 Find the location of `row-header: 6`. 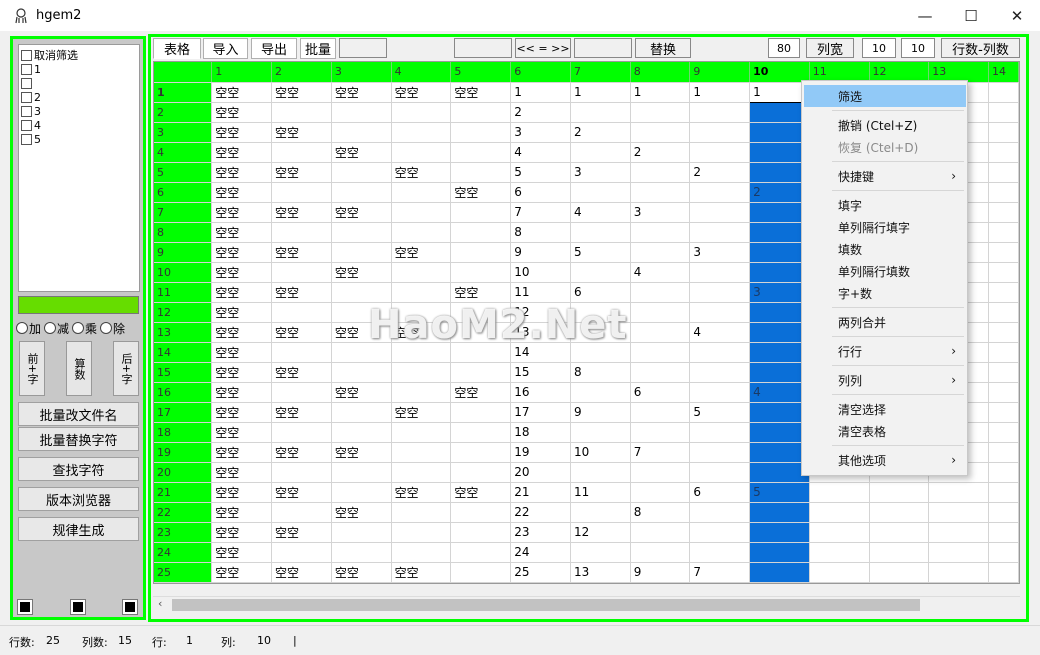

row-header: 6 is located at coordinates (183, 192).